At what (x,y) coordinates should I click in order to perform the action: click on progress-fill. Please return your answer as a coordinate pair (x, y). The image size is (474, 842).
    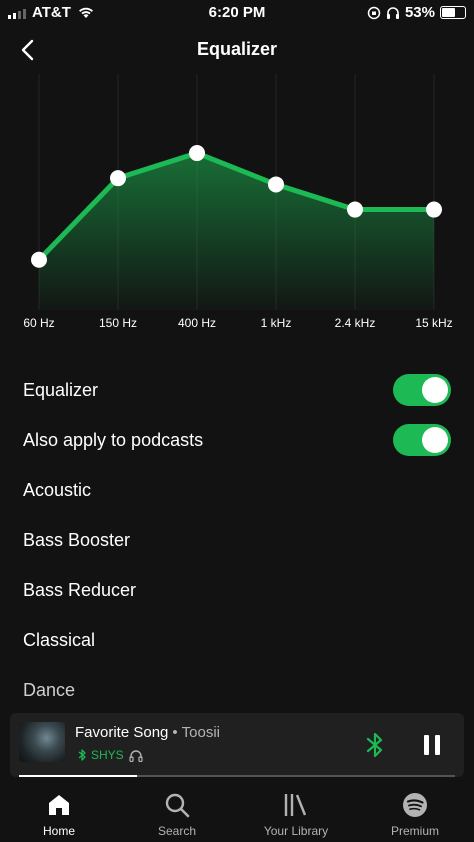
    Looking at the image, I should click on (78, 776).